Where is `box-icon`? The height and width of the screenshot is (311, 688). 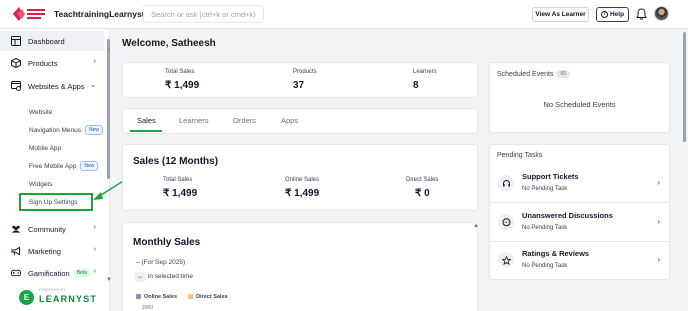 box-icon is located at coordinates (16, 63).